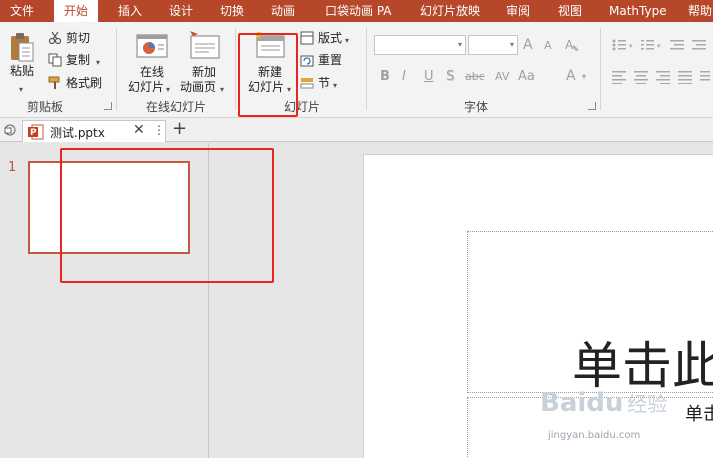  Describe the element at coordinates (181, 11) in the screenshot. I see `tab-design: 设计` at that location.